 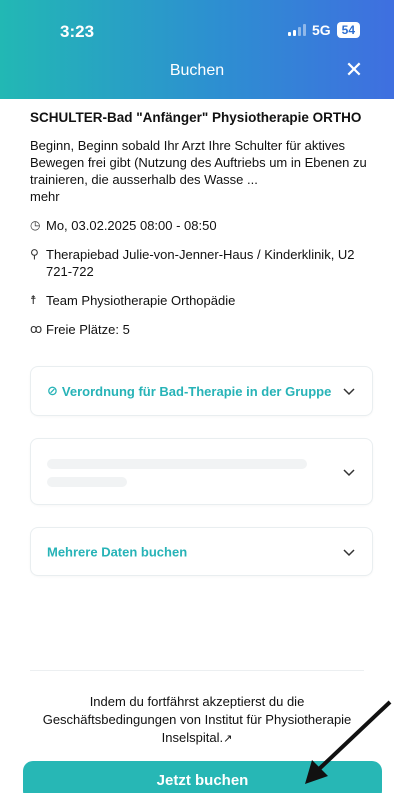 What do you see at coordinates (227, 739) in the screenshot?
I see `external-link-icon: ↗` at bounding box center [227, 739].